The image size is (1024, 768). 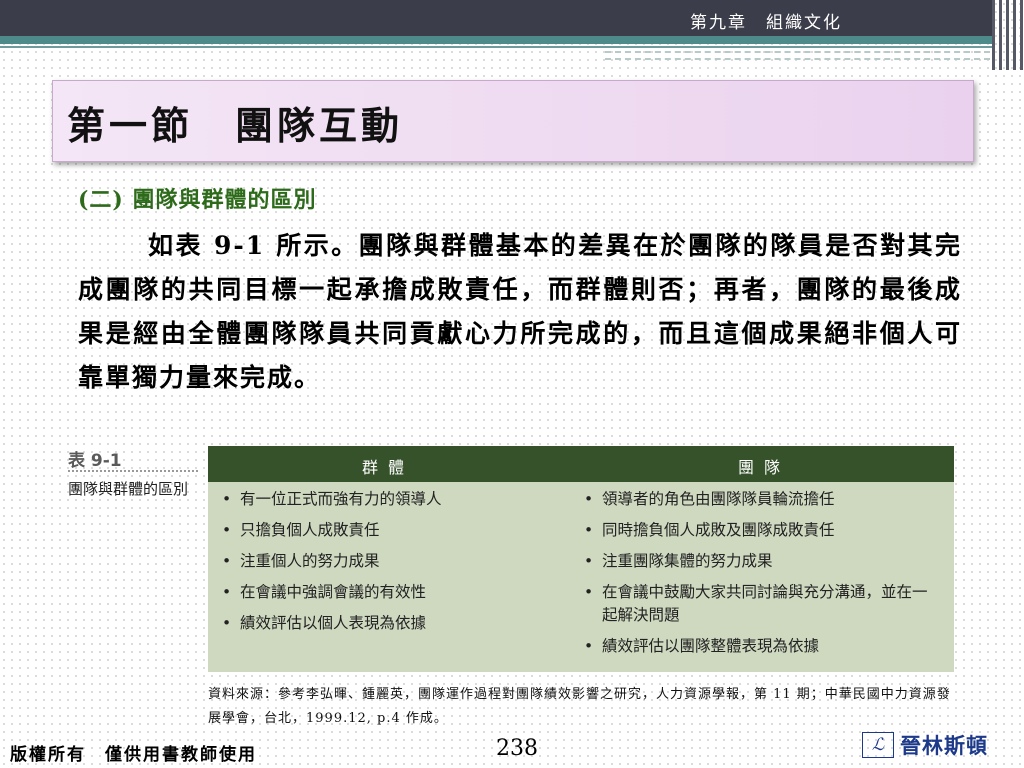 I want to click on page-number: 238, so click(x=517, y=748).